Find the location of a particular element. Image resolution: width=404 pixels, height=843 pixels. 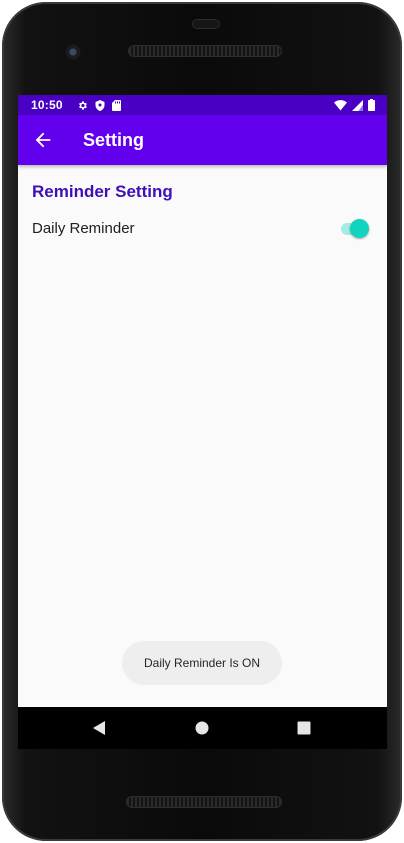

signal-icon is located at coordinates (357, 105).